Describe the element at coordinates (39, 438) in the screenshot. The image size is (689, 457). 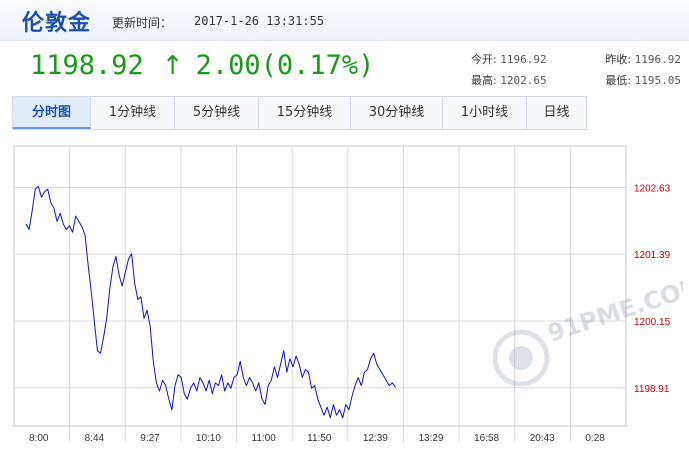
I see `x-tick-label: 8:00` at that location.